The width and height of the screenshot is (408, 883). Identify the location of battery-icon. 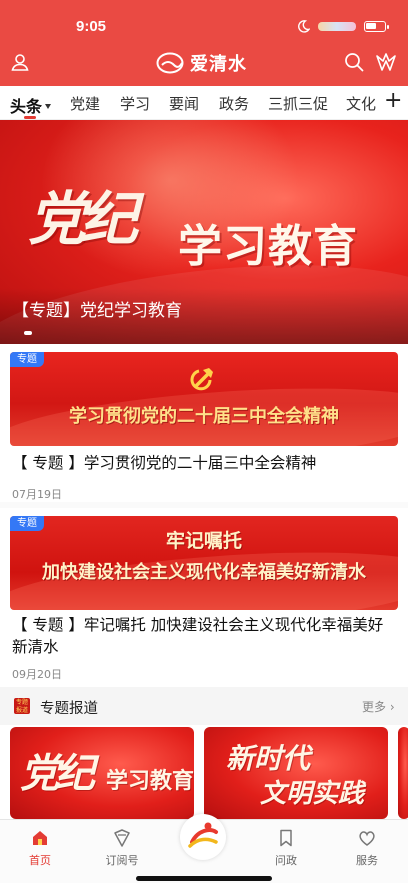
(376, 26).